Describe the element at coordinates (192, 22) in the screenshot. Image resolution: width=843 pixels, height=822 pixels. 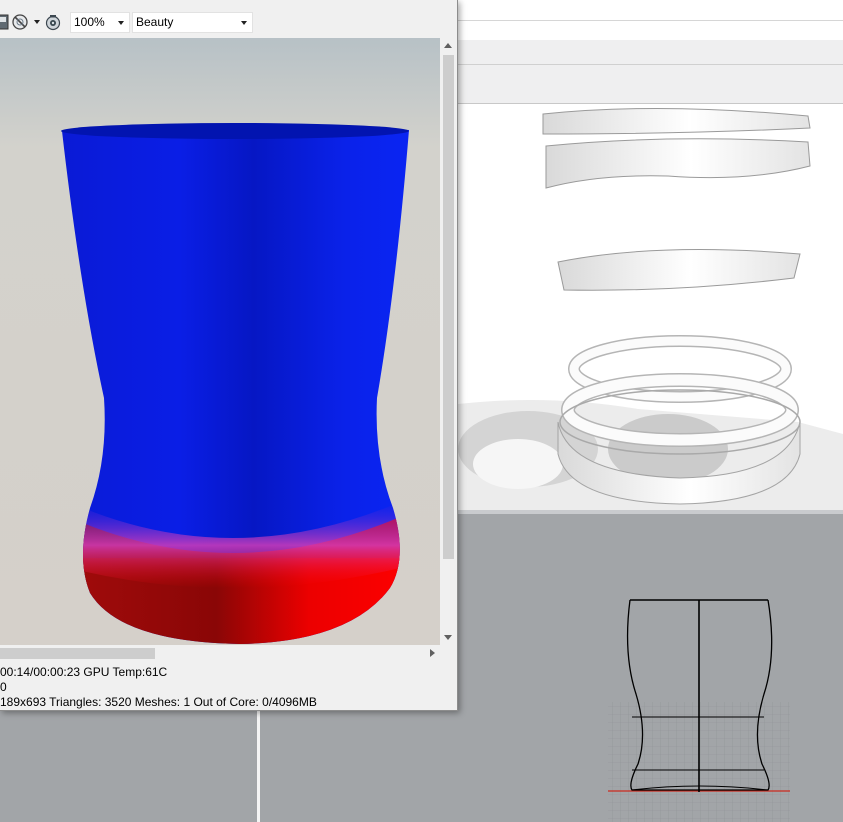
I see `render-channel-combobox: Beauty` at that location.